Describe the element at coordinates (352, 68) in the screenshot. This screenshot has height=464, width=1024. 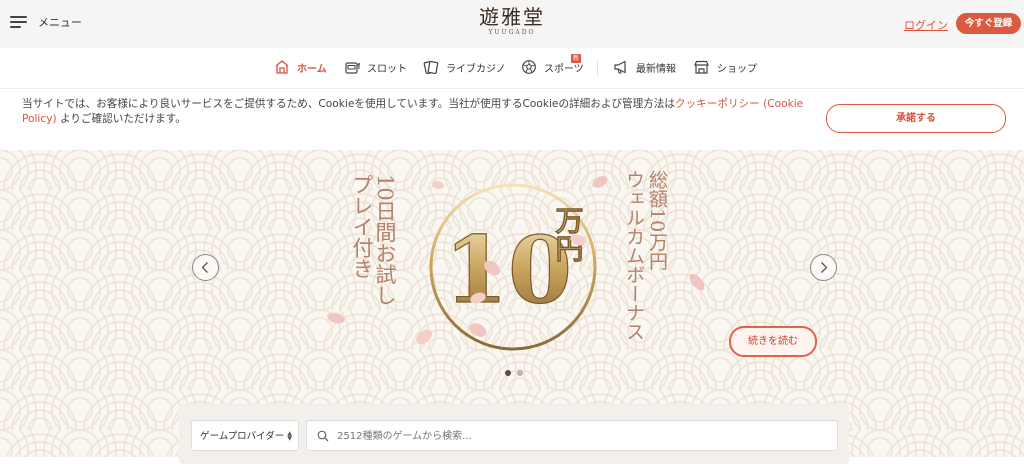
I see `slot-machine-icon` at that location.